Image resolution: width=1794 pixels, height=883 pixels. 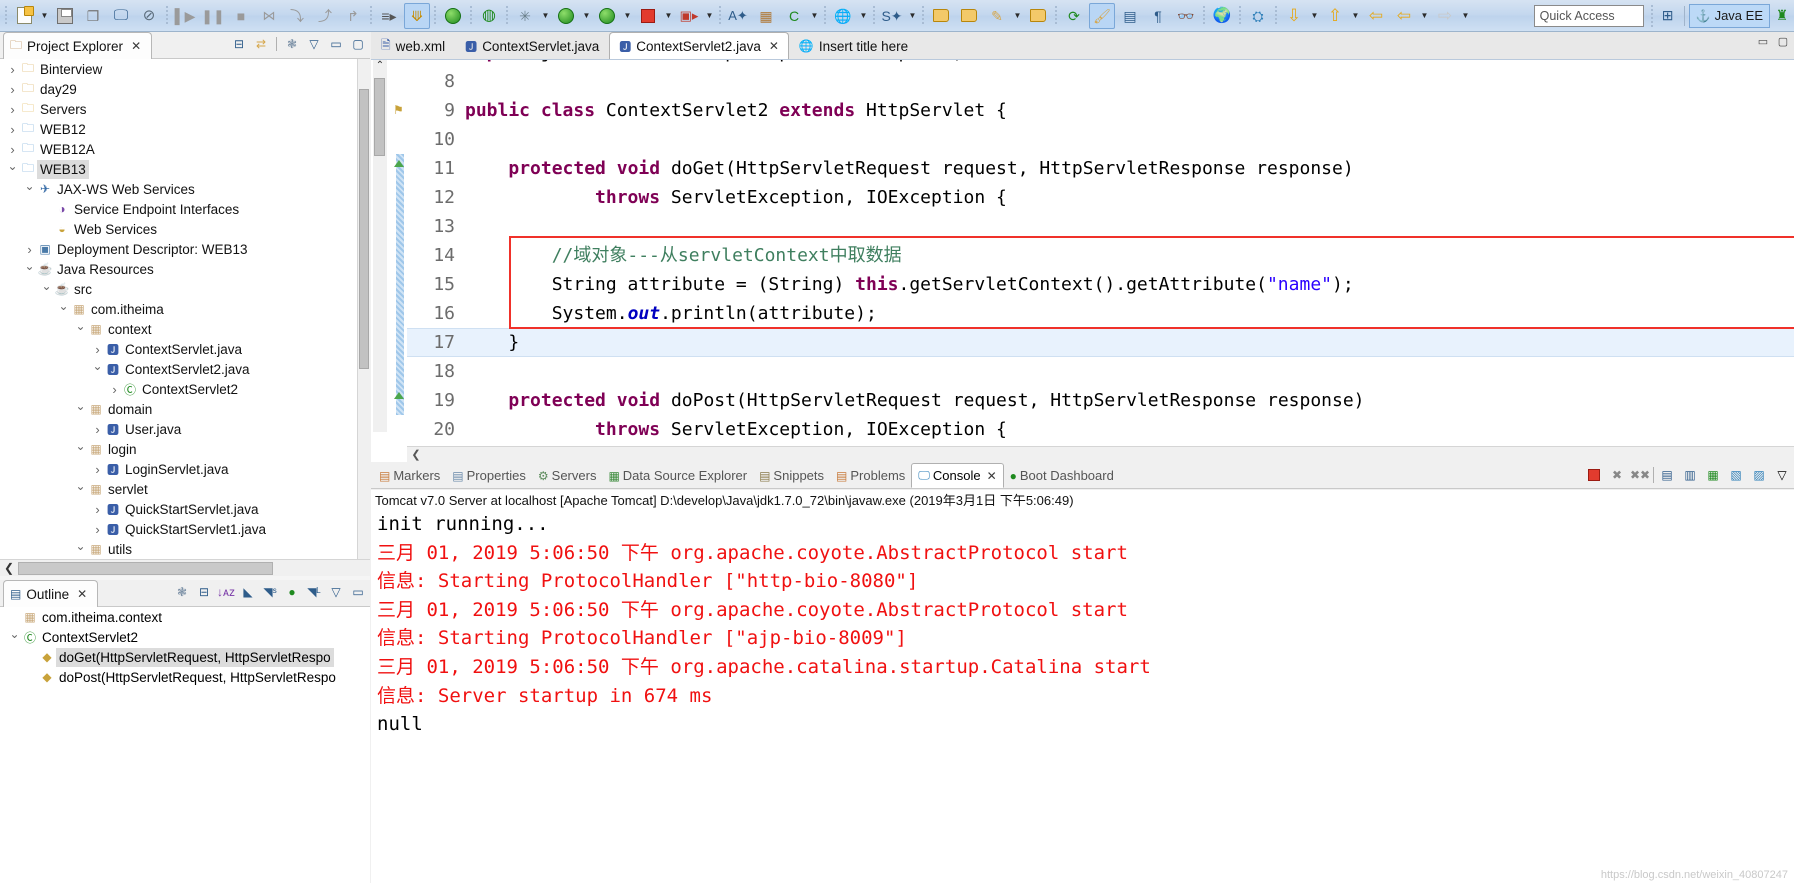 What do you see at coordinates (353, 16) in the screenshot?
I see `step-return-icon: ↱` at bounding box center [353, 16].